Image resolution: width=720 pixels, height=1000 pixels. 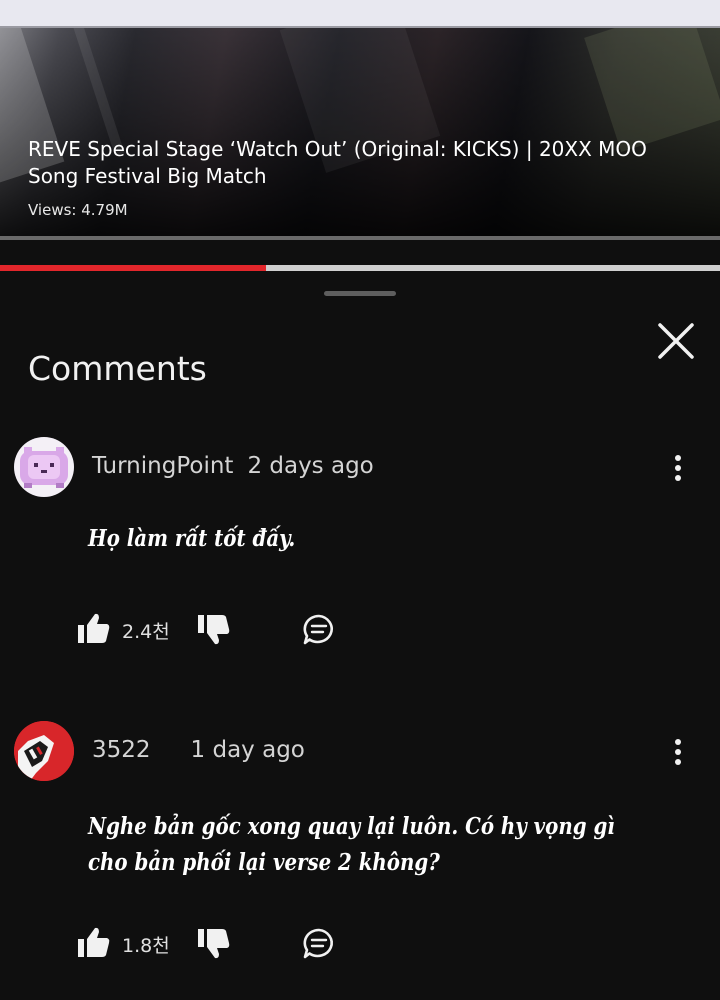 I want to click on comment-author: 3522, so click(x=121, y=750).